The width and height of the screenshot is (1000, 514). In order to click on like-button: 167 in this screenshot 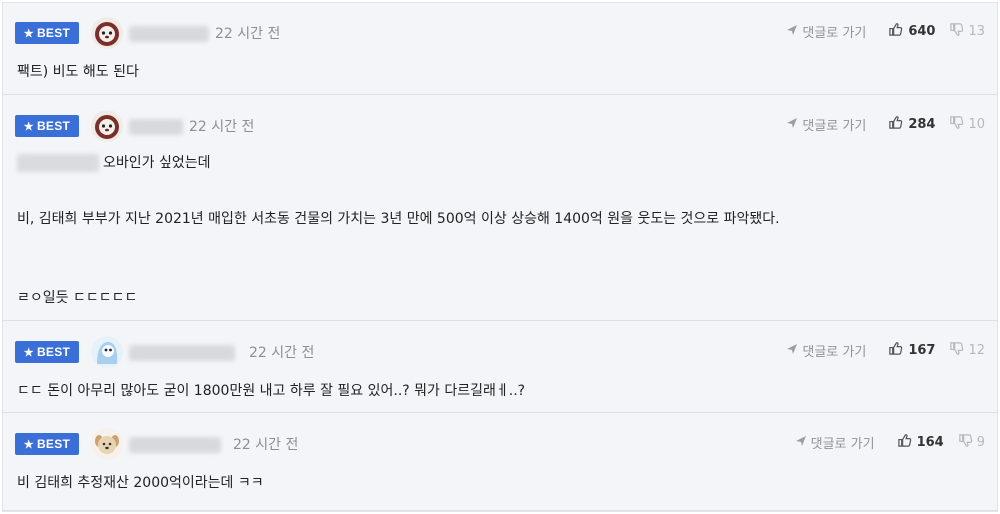, I will do `click(911, 350)`.